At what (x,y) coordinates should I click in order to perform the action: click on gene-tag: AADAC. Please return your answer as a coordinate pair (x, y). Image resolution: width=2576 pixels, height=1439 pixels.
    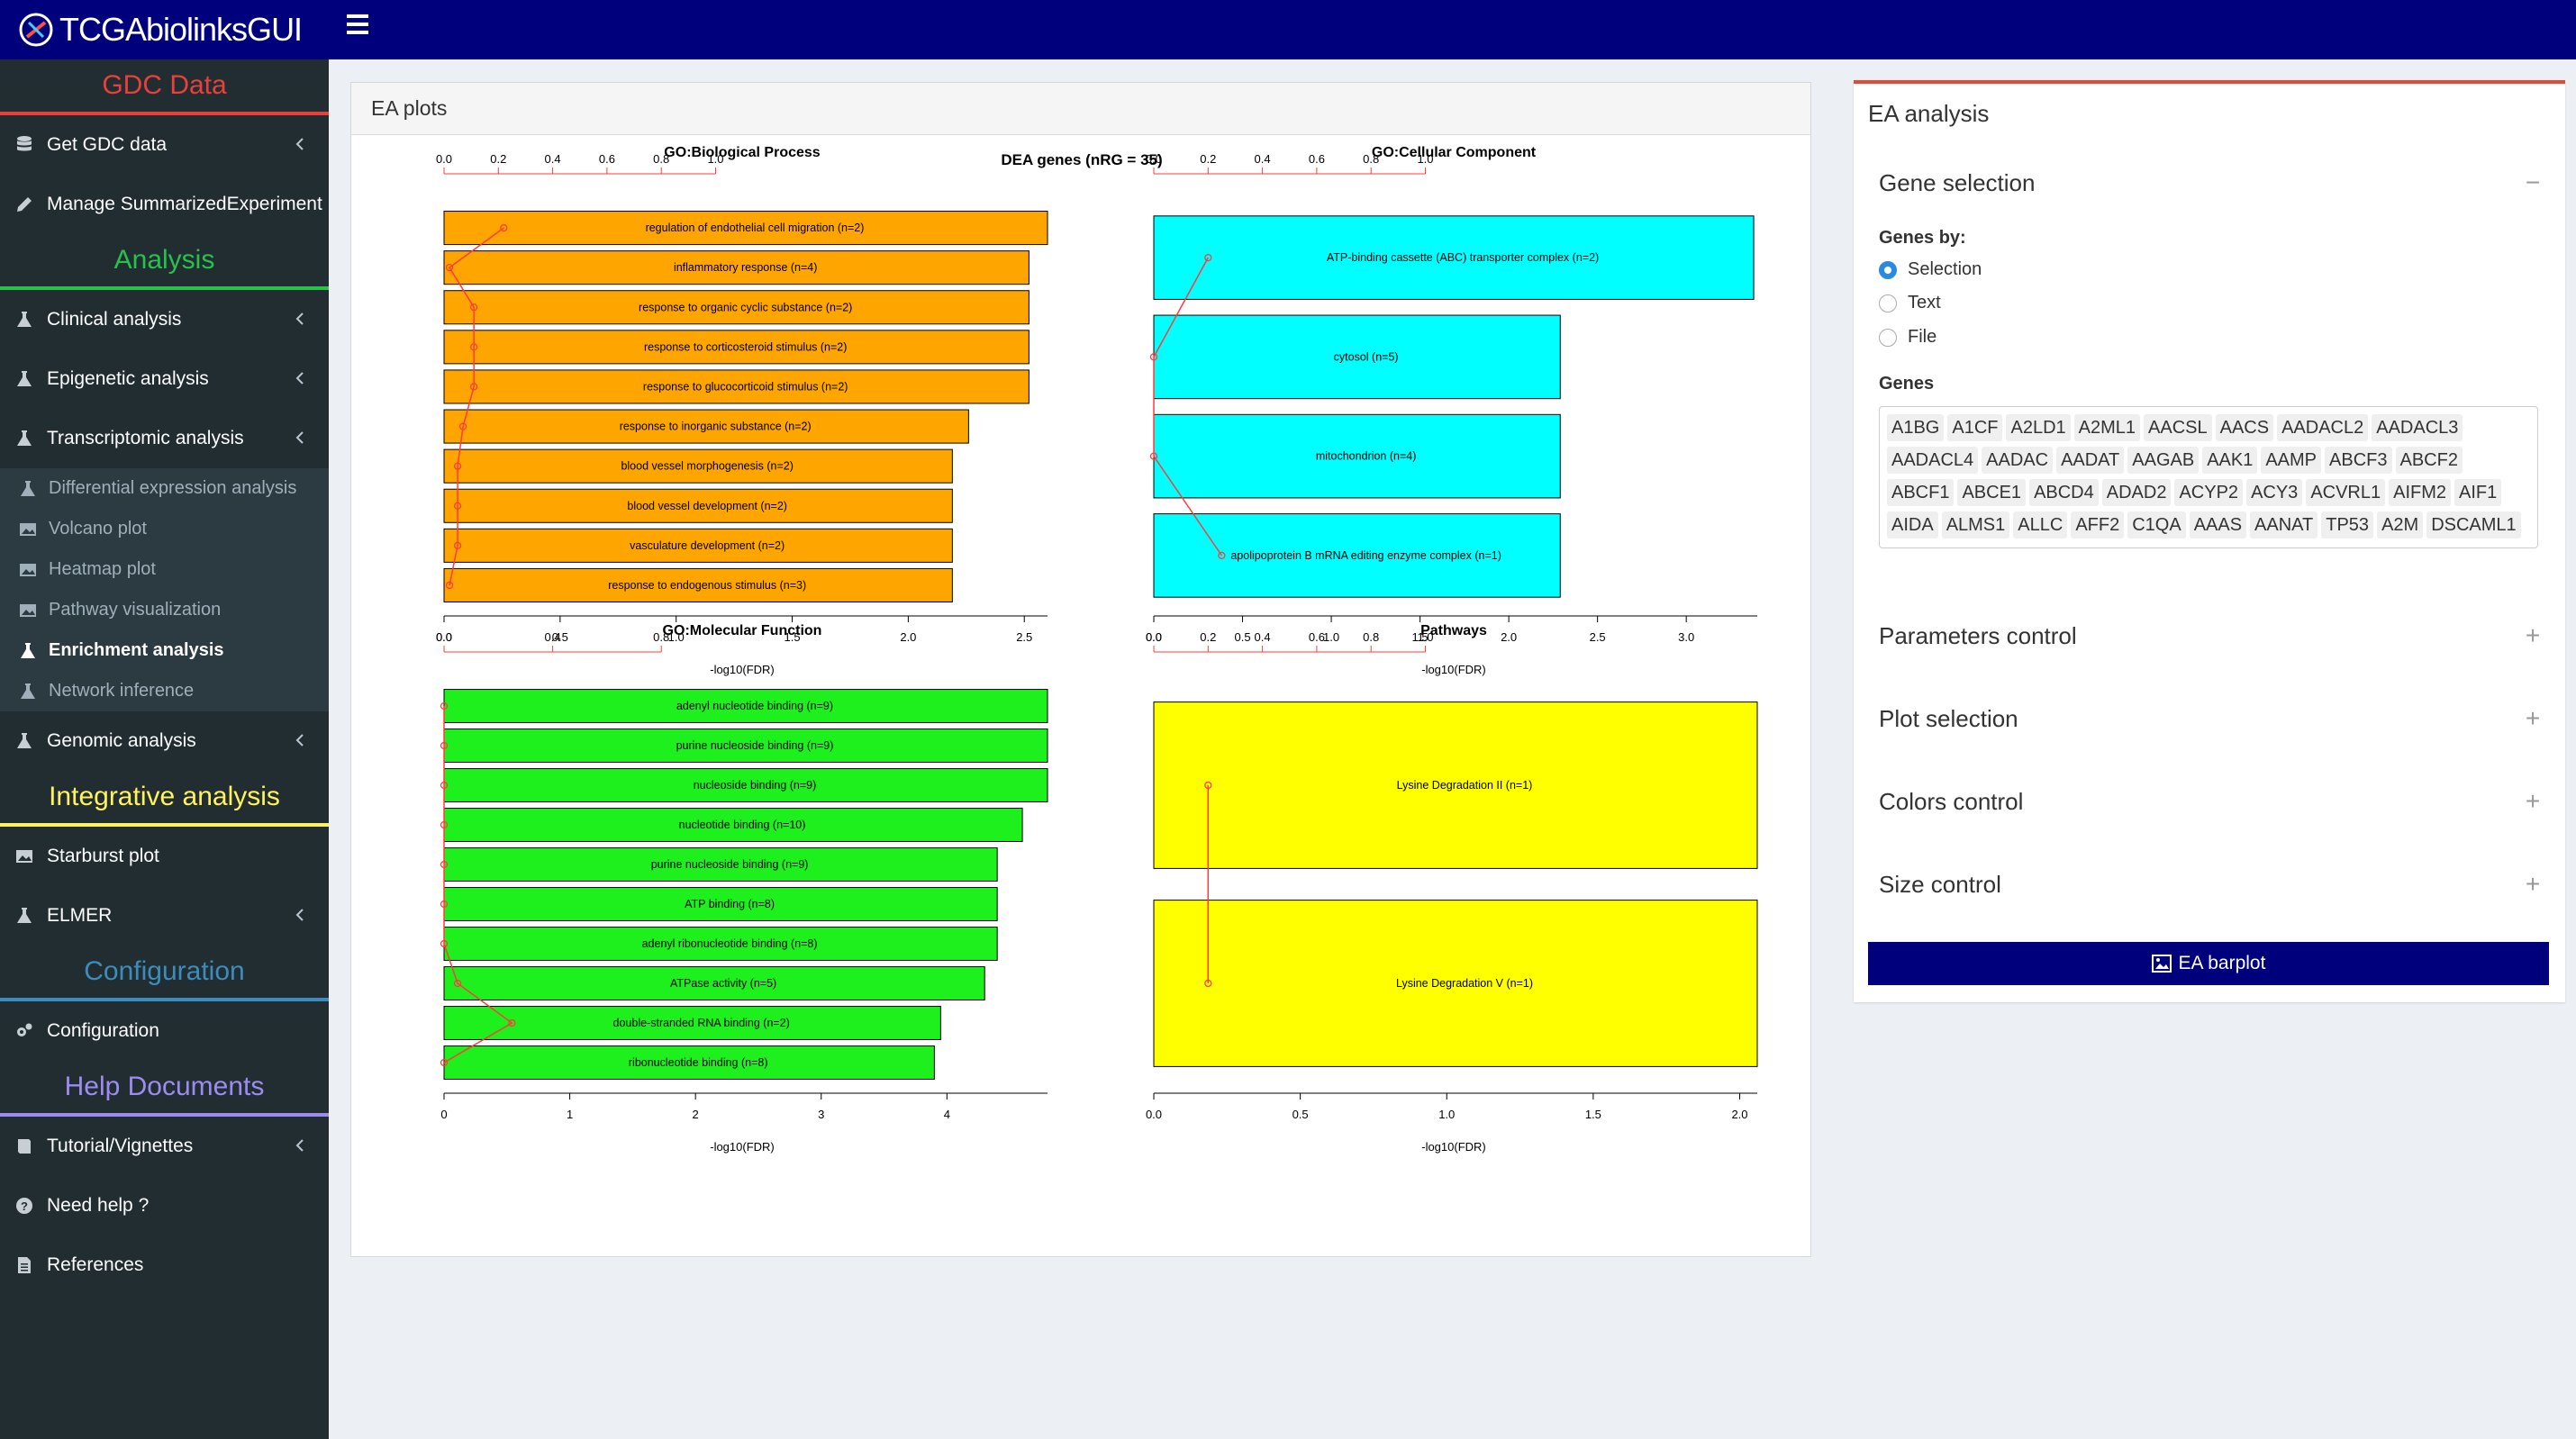
    Looking at the image, I should click on (2018, 460).